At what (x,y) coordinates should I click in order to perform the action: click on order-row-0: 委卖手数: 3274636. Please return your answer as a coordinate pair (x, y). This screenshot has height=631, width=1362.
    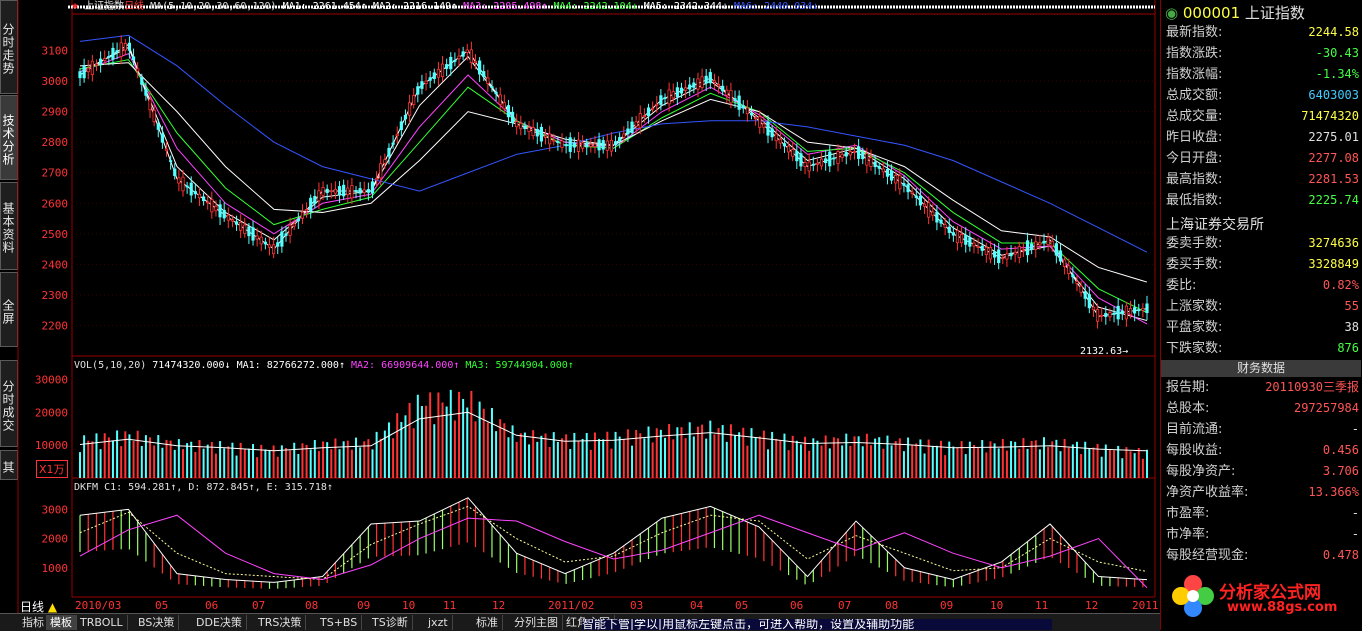
    Looking at the image, I should click on (1262, 243).